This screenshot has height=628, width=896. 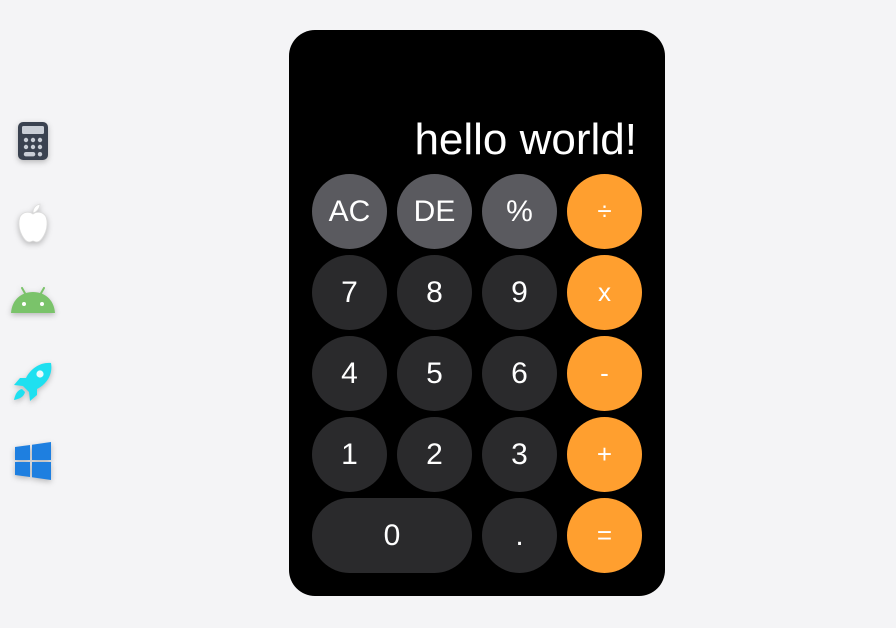 I want to click on digit-6-button: 6, so click(x=519, y=373).